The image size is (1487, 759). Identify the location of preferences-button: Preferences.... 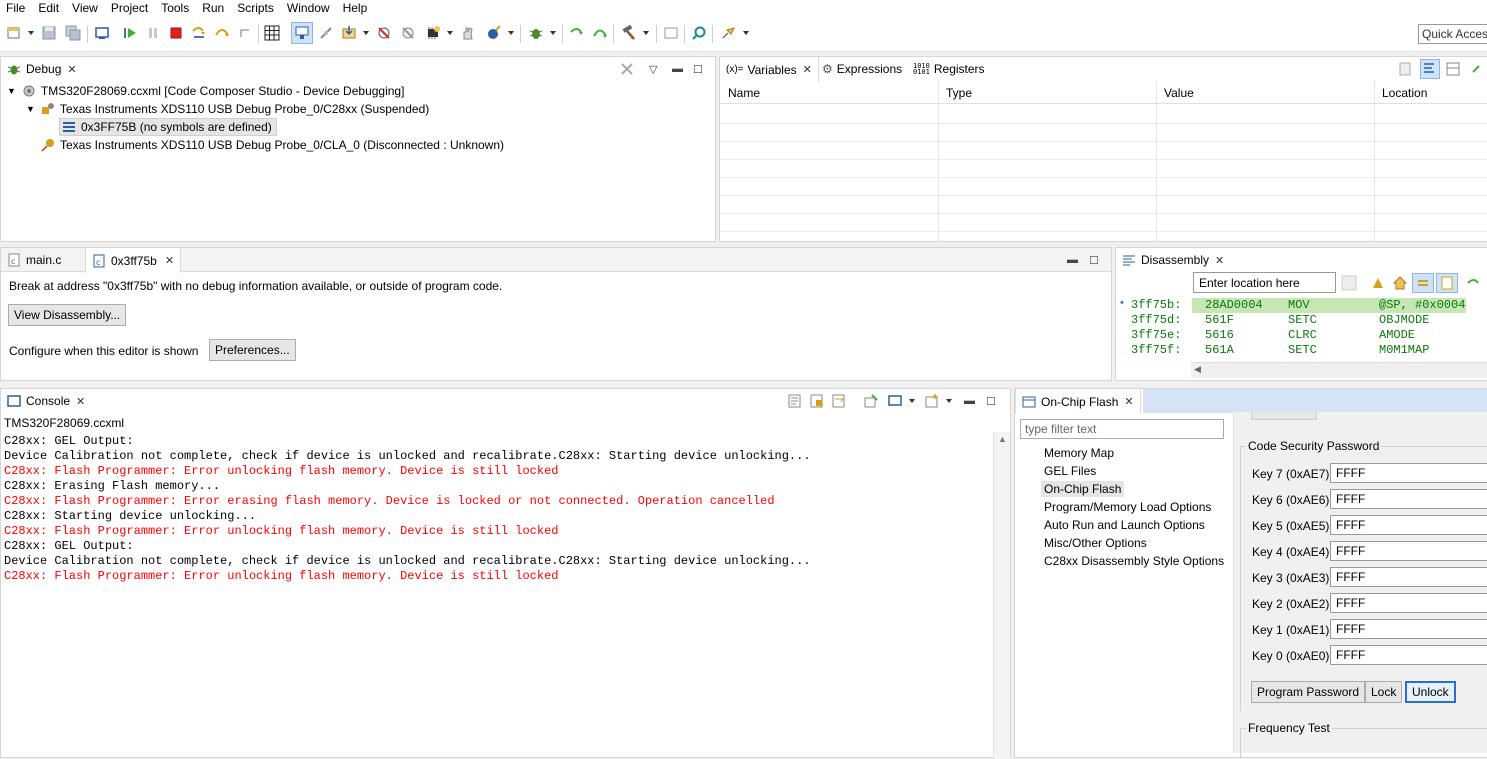
(252, 350).